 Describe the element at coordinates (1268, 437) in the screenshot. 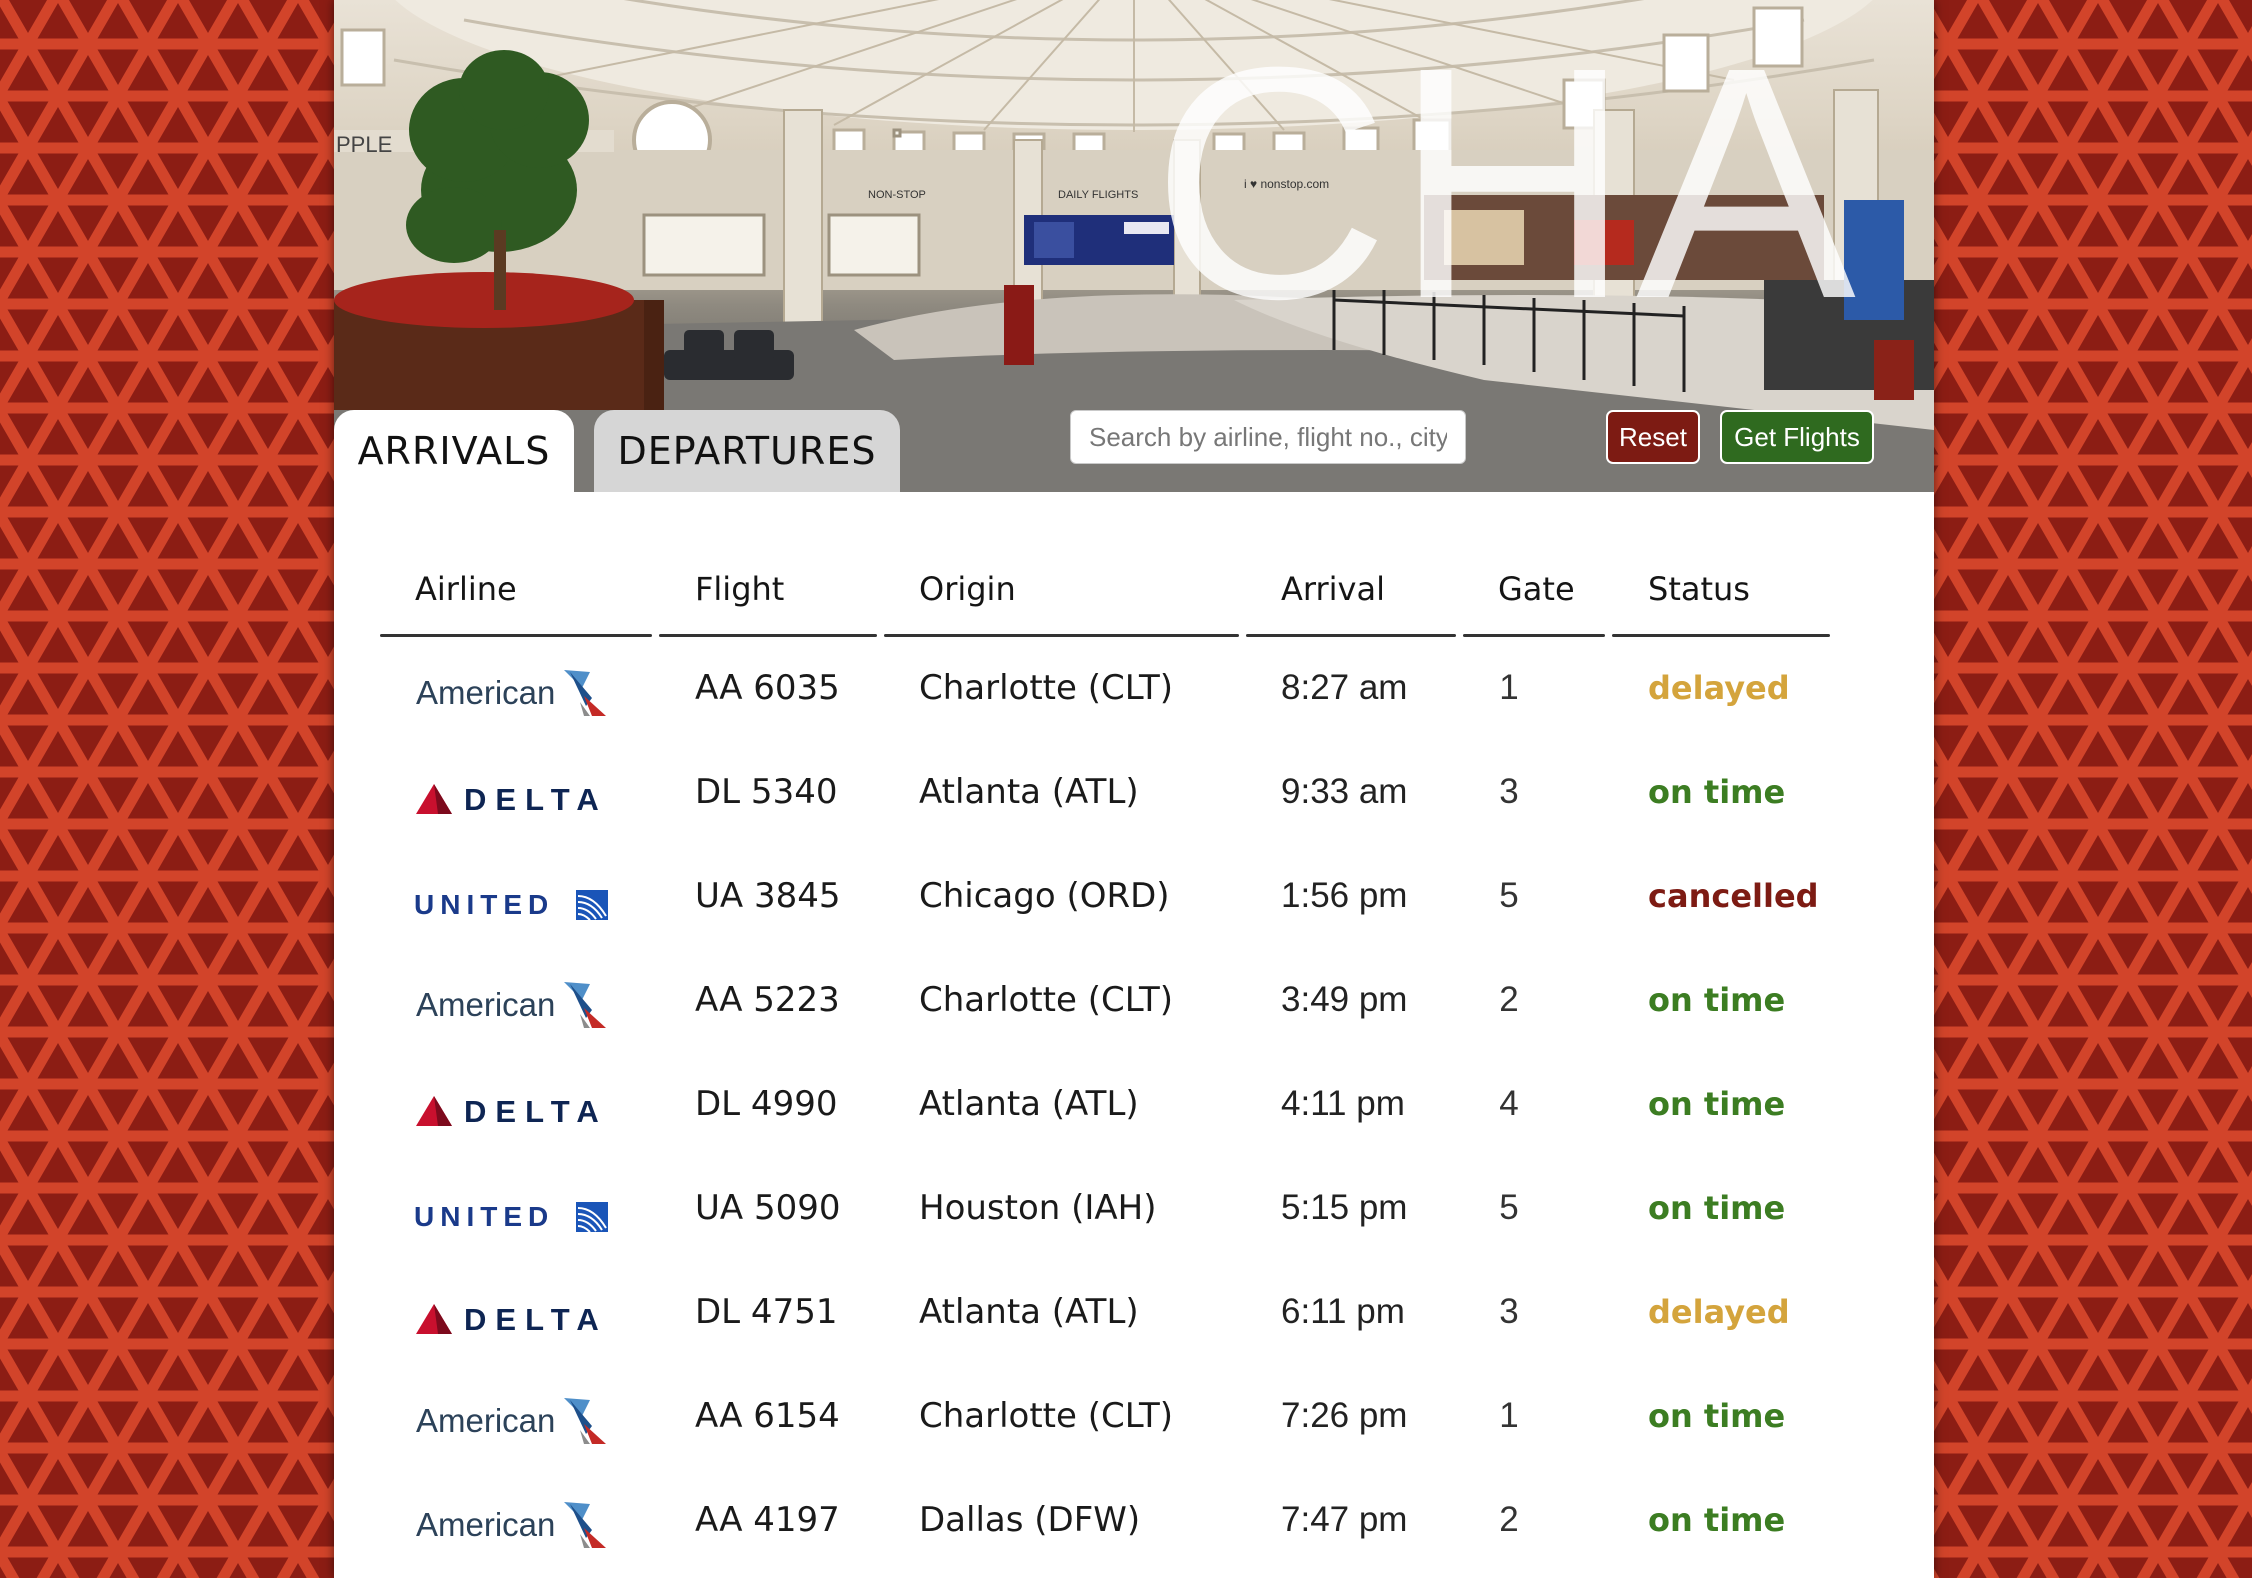

I see `search-input` at that location.